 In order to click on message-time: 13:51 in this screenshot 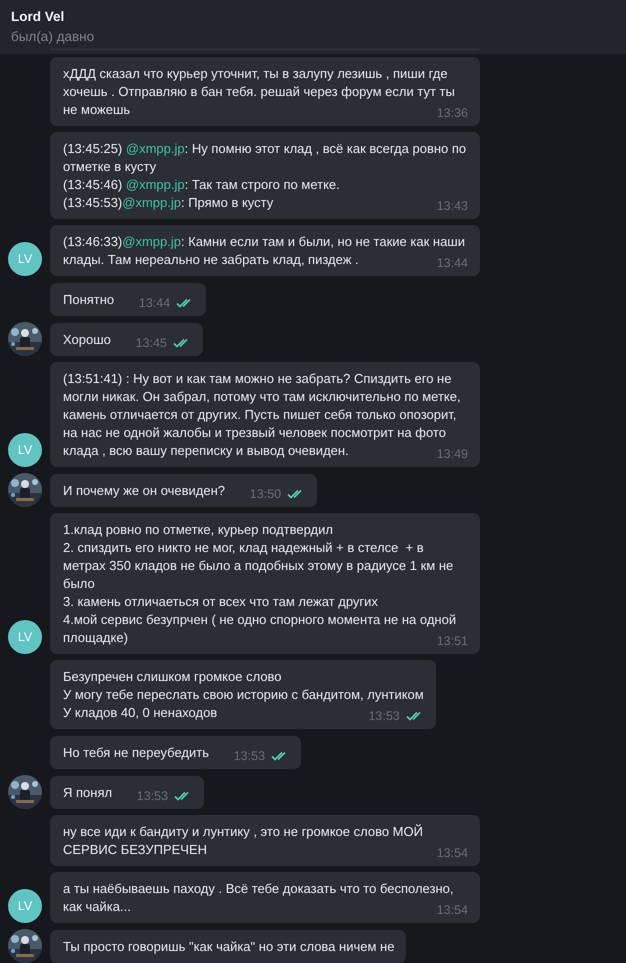, I will do `click(452, 641)`.